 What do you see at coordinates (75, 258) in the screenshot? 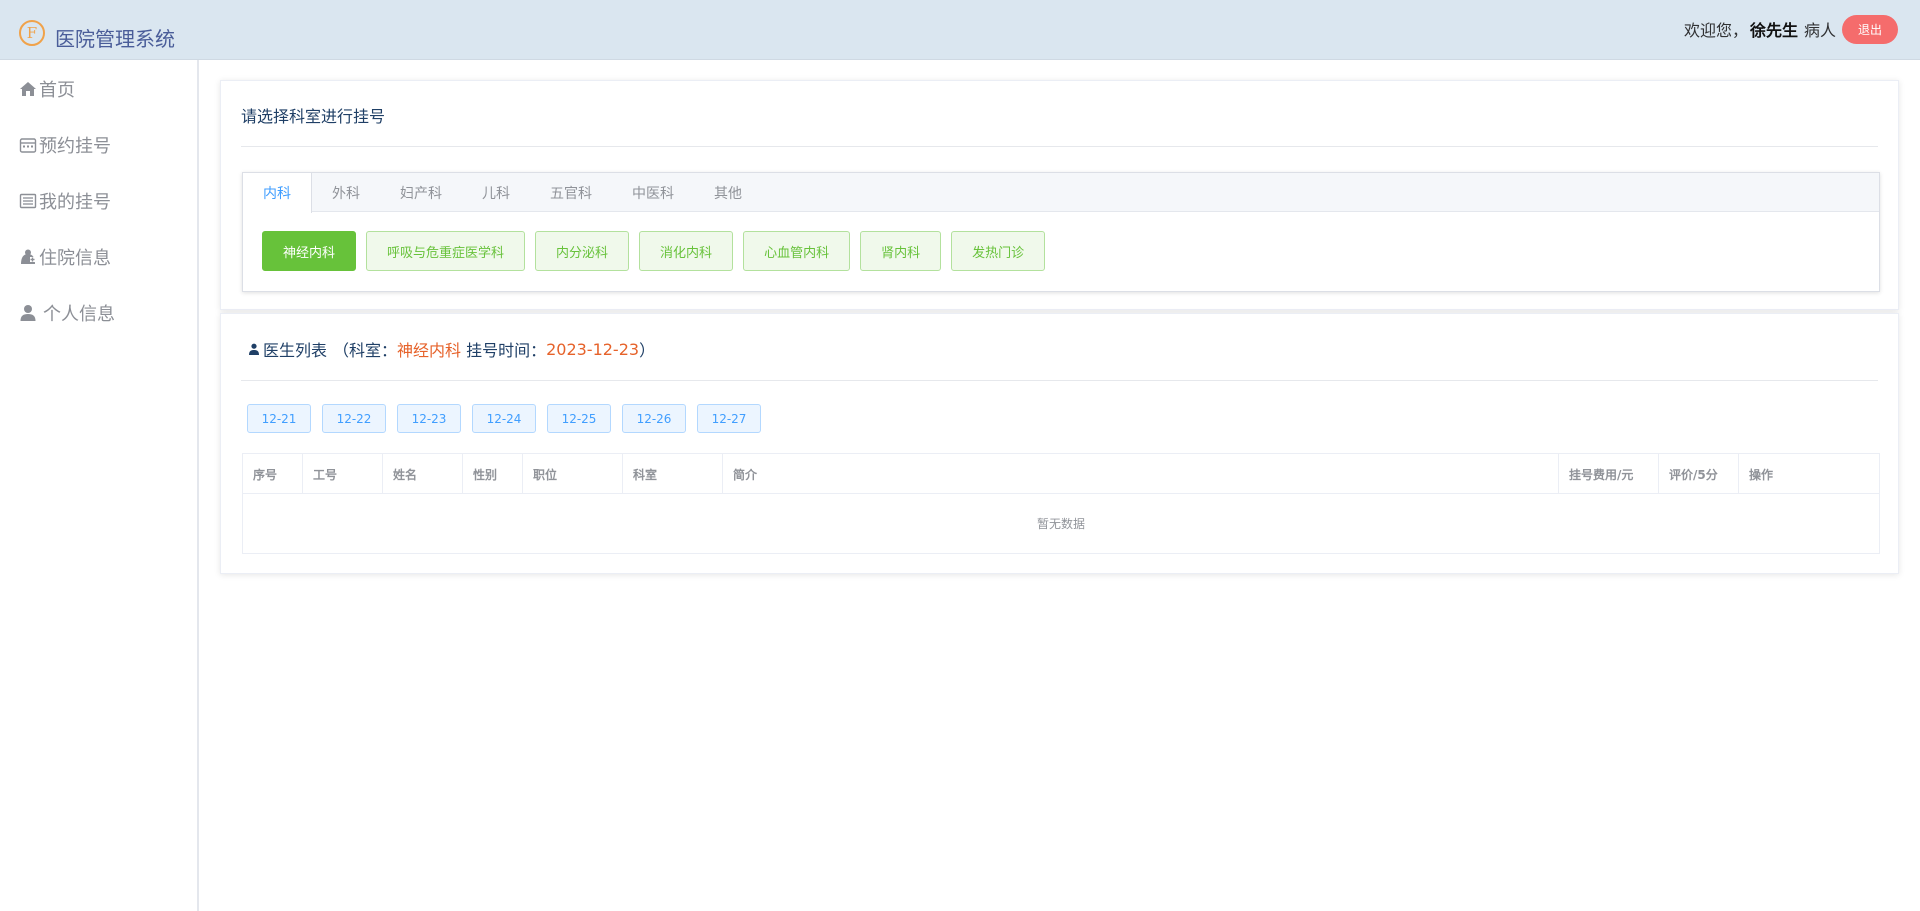
I see `sidebar-item-label: 住院信息` at bounding box center [75, 258].